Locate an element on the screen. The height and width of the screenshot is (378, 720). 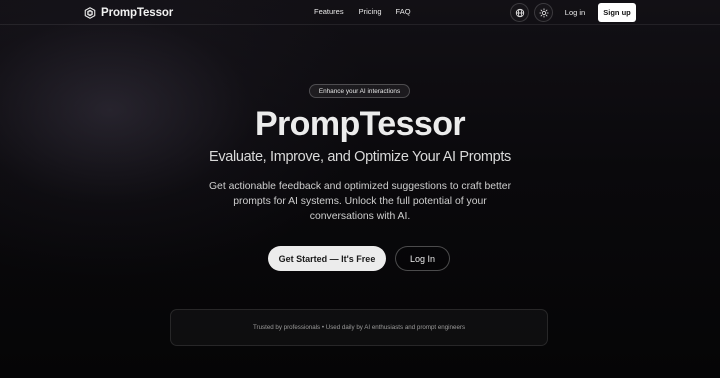
theme-toggle-button is located at coordinates (543, 12).